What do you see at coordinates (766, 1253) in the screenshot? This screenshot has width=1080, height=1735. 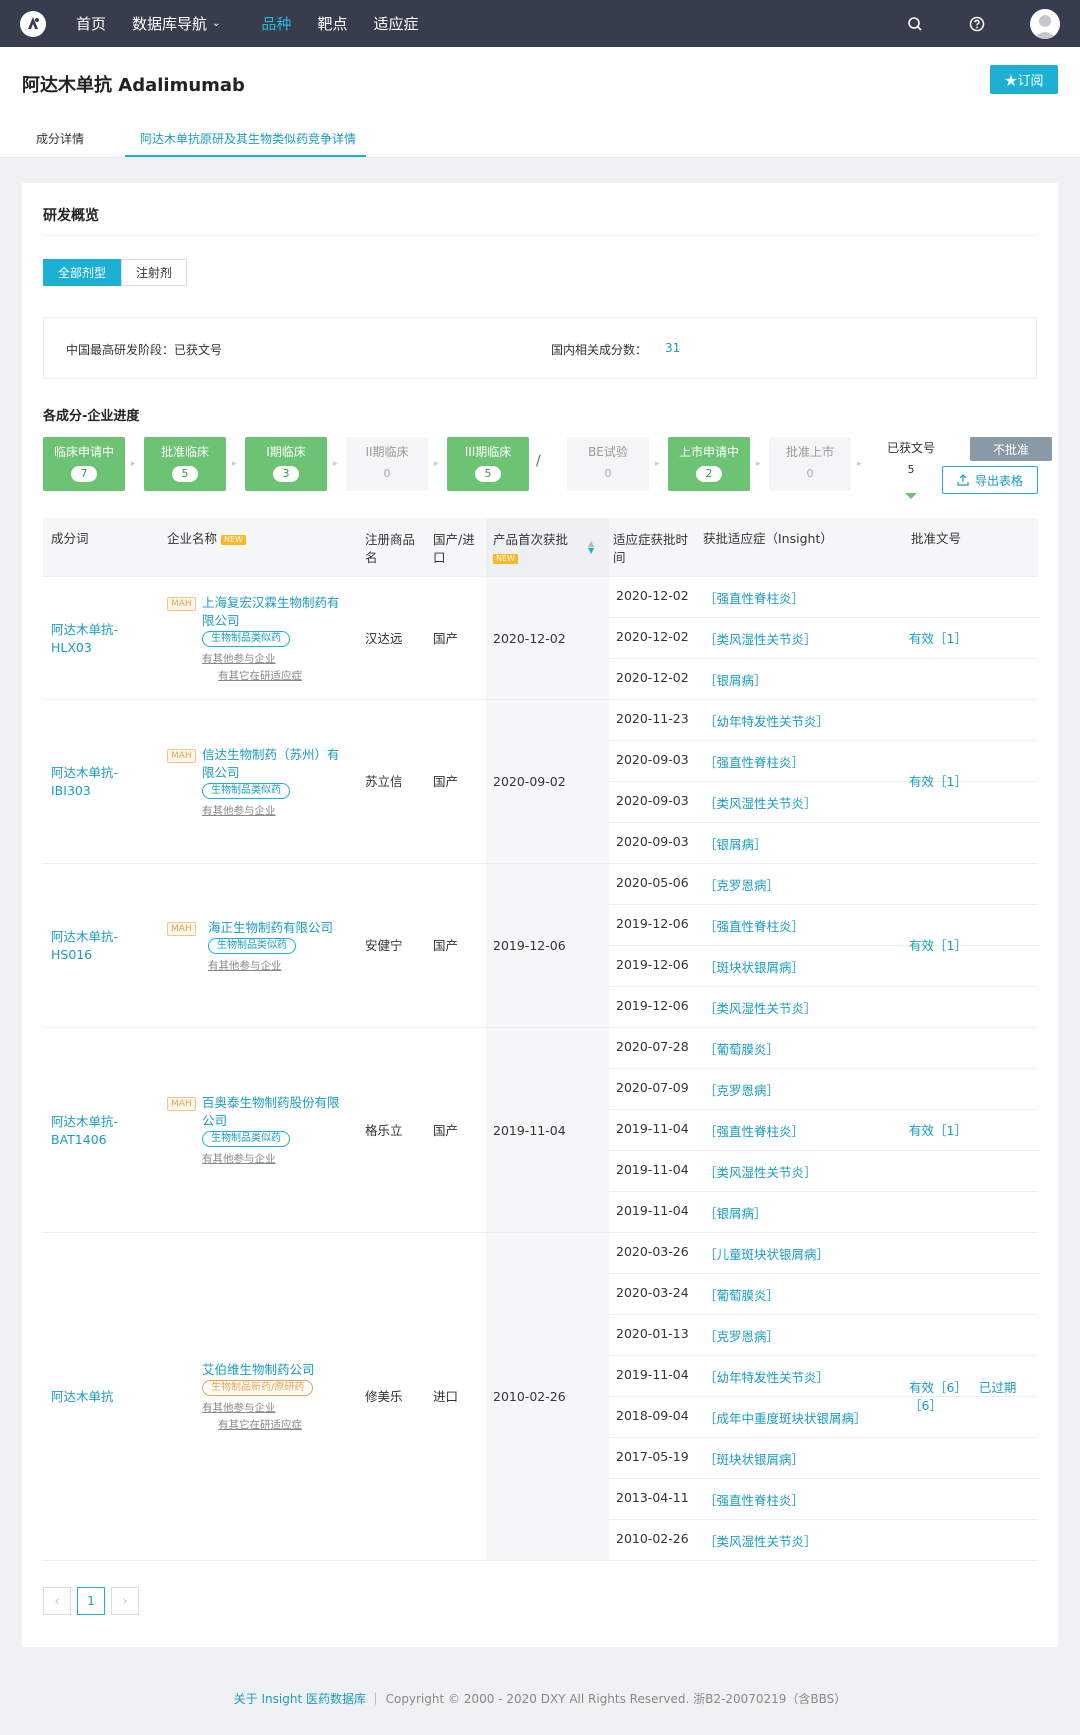 I see `indication-link: ［儿童斑块状银屑病］` at bounding box center [766, 1253].